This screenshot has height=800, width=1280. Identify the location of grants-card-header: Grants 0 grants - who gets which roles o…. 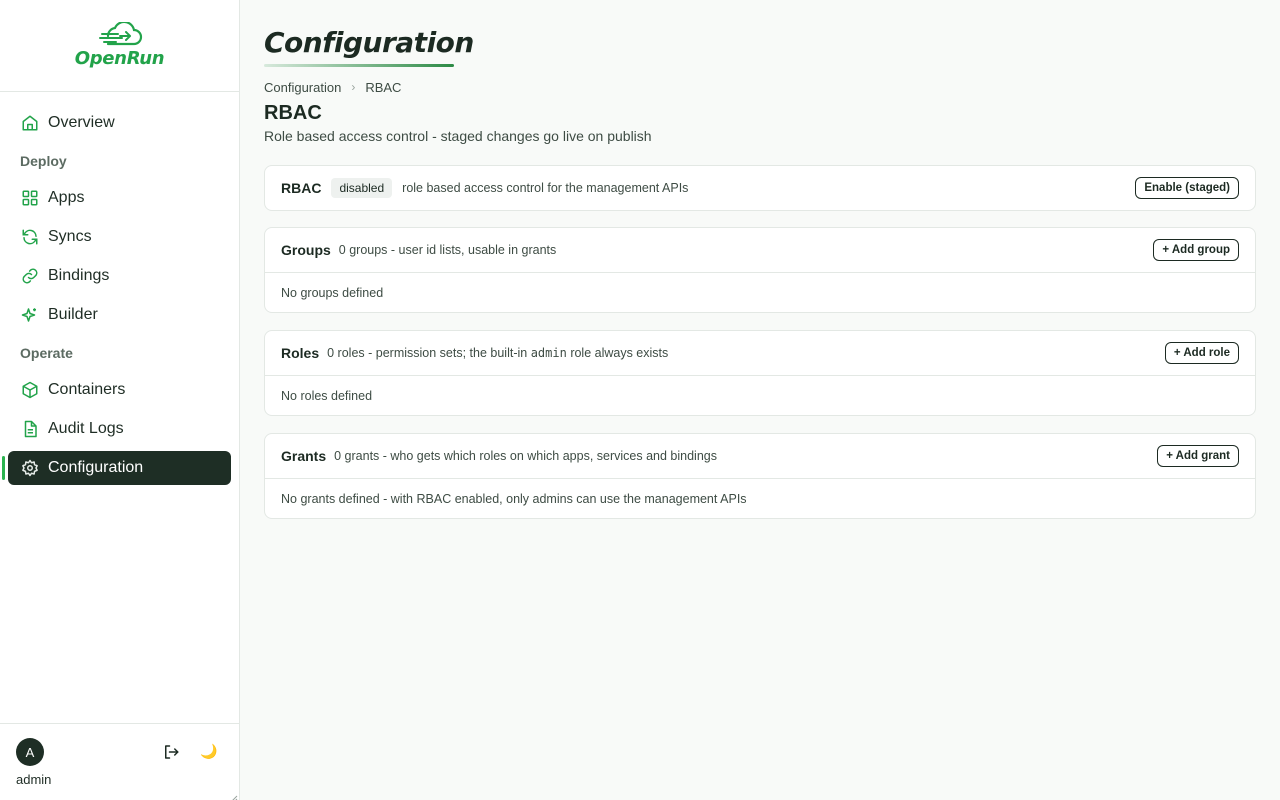
(760, 456).